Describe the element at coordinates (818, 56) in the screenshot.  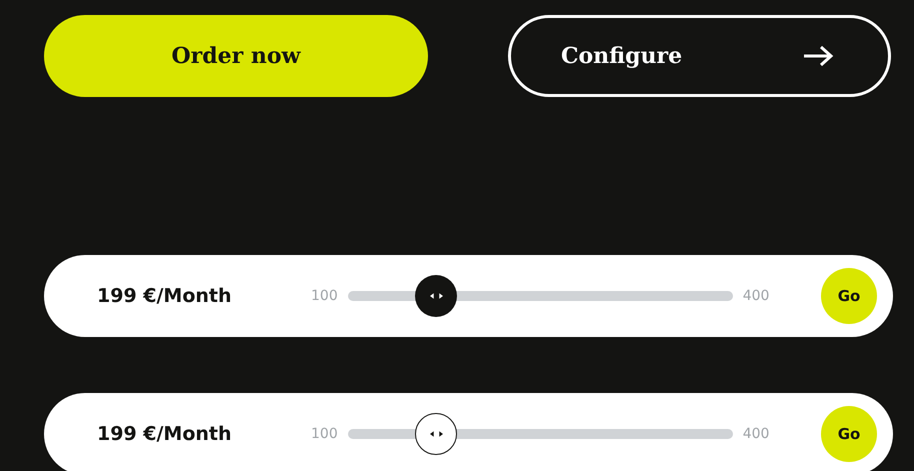
I see `arrow-right-icon` at that location.